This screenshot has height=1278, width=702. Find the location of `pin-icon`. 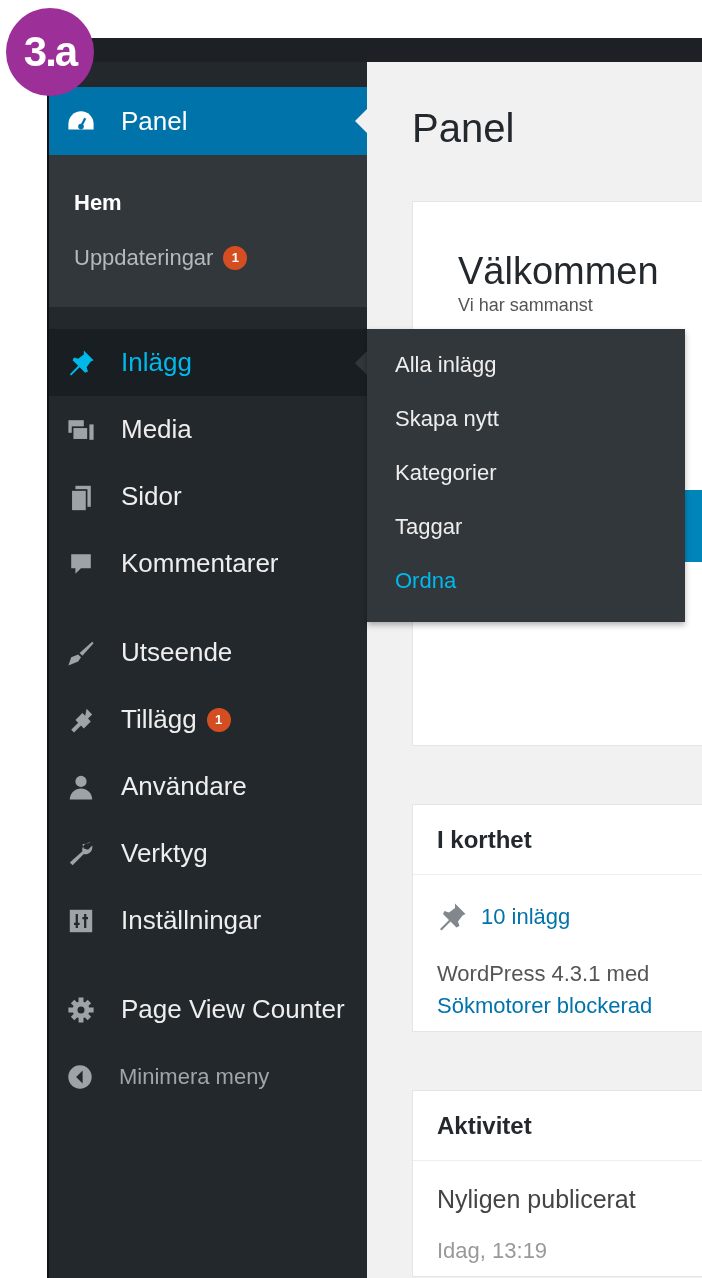

pin-icon is located at coordinates (81, 362).